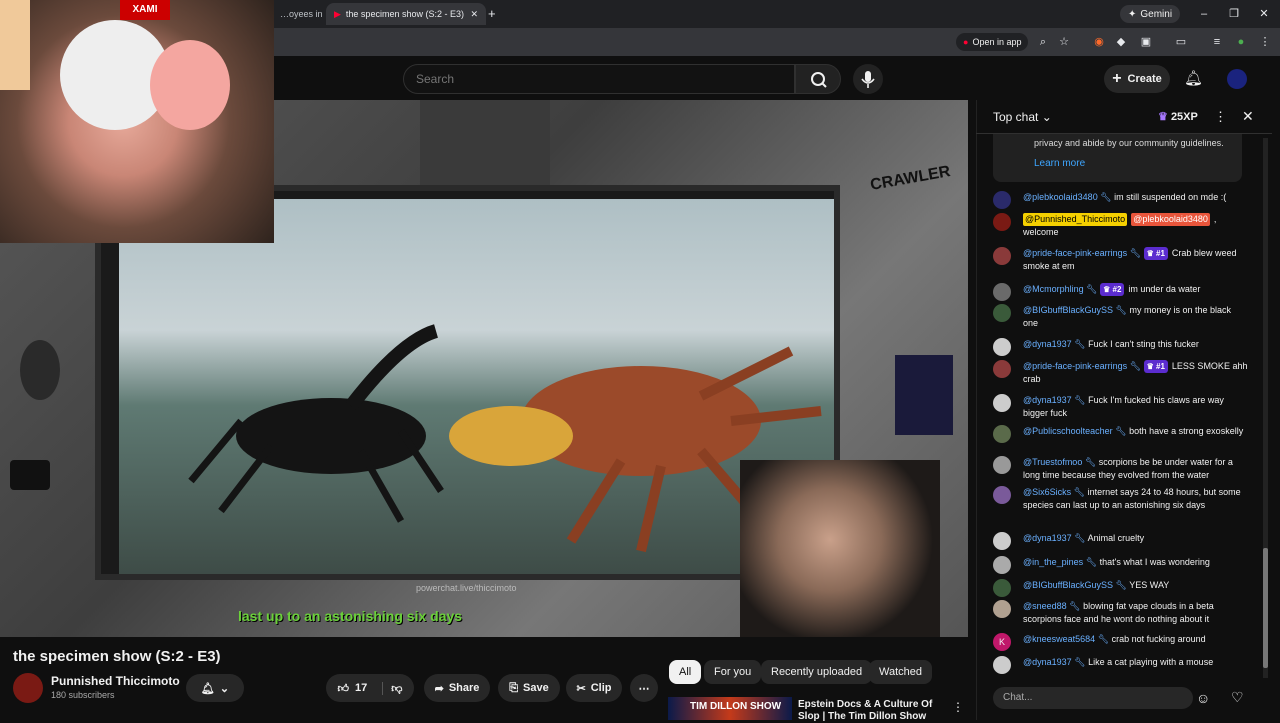 This screenshot has width=1280, height=723. What do you see at coordinates (1052, 462) in the screenshot?
I see `chat-username: @Truestofmoo` at bounding box center [1052, 462].